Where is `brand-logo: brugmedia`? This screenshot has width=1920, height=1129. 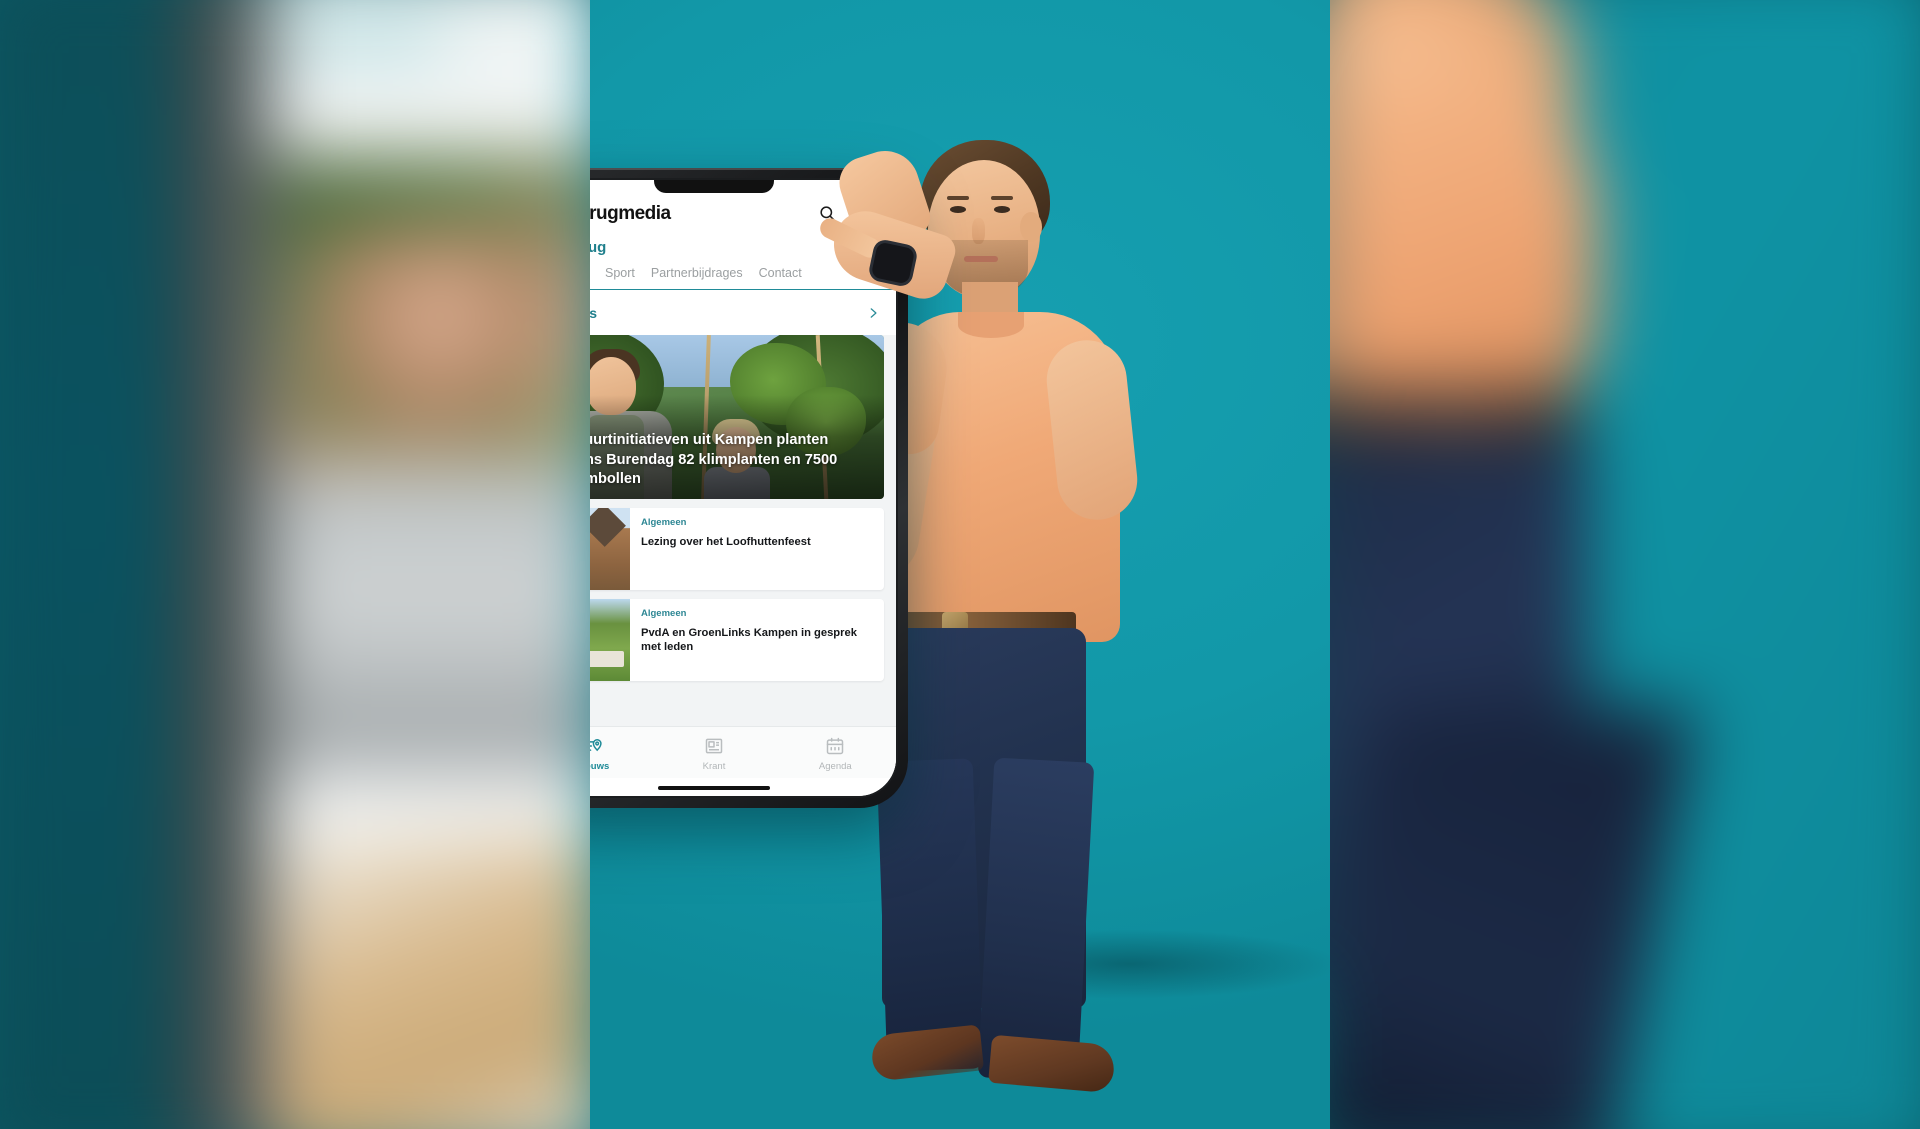 brand-logo: brugmedia is located at coordinates (630, 213).